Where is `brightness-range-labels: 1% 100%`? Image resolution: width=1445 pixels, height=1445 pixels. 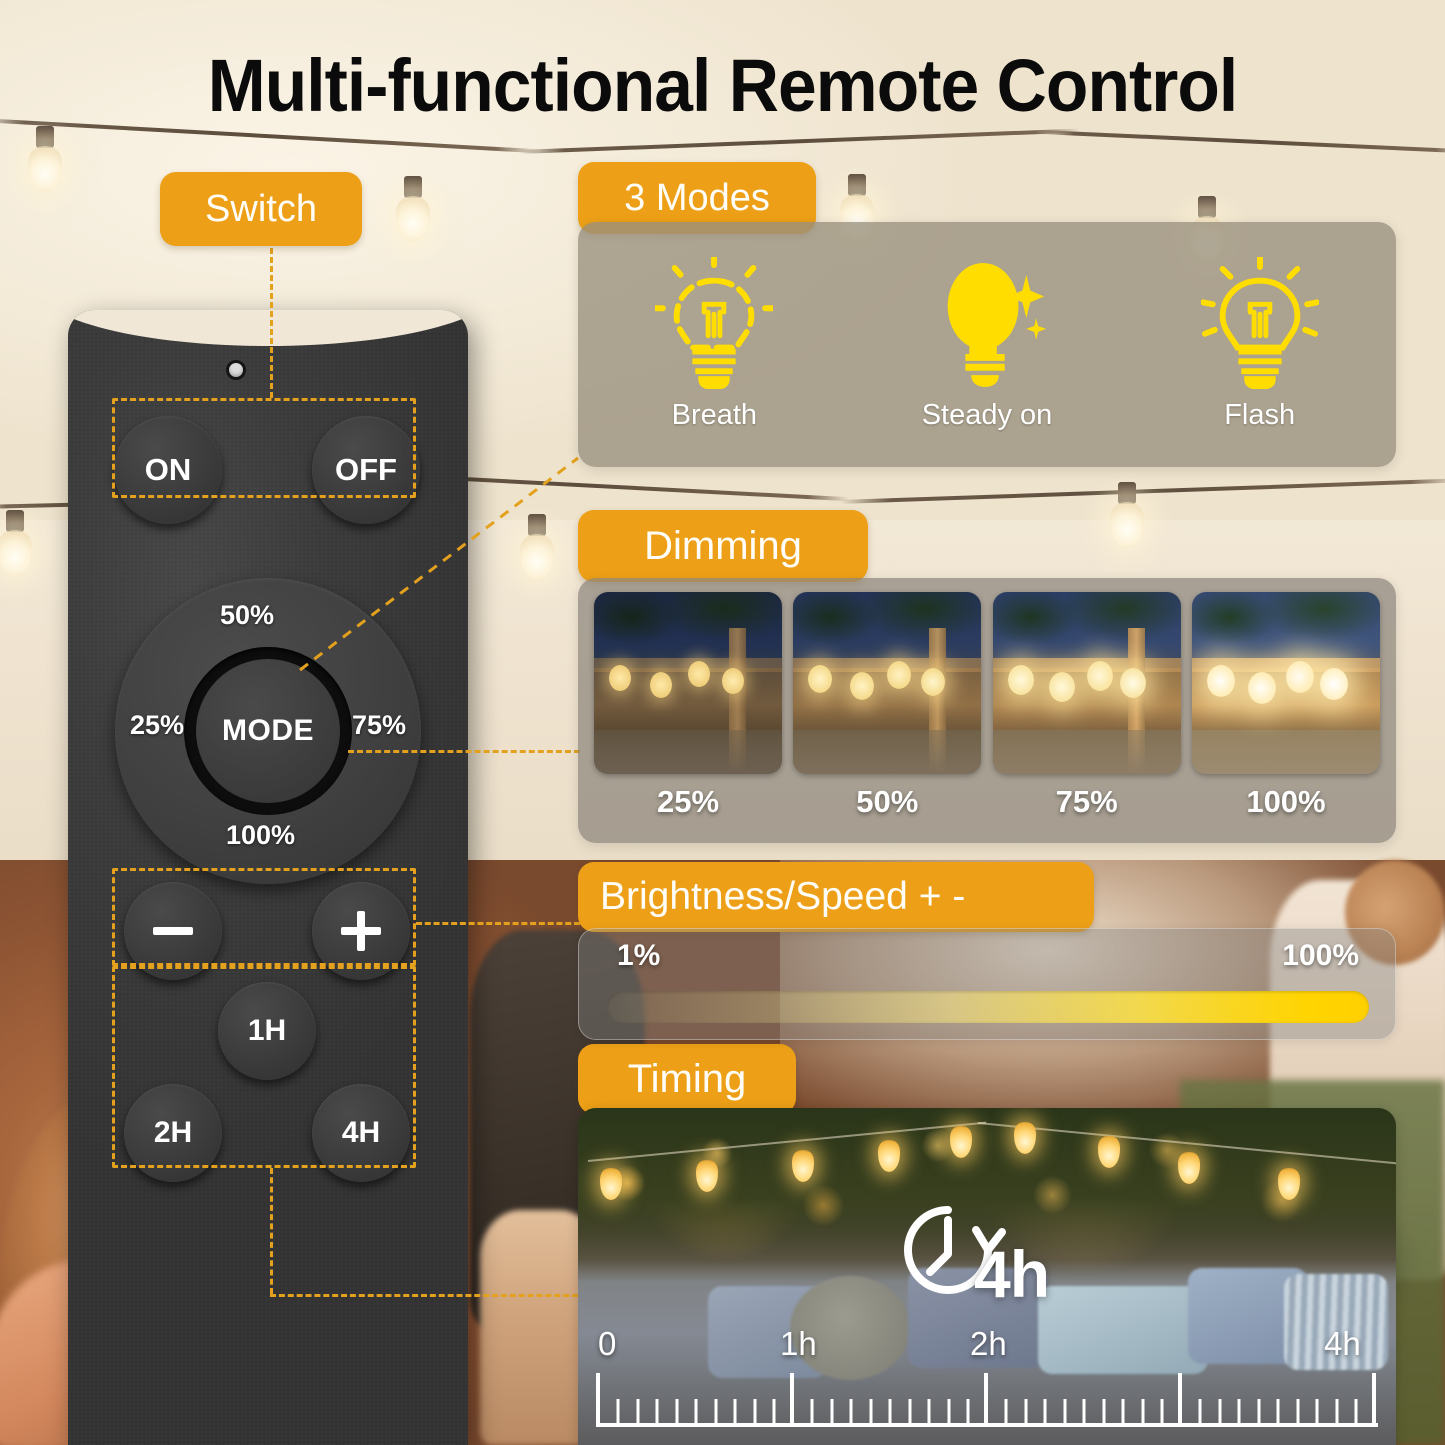 brightness-range-labels: 1% 100% is located at coordinates (988, 956).